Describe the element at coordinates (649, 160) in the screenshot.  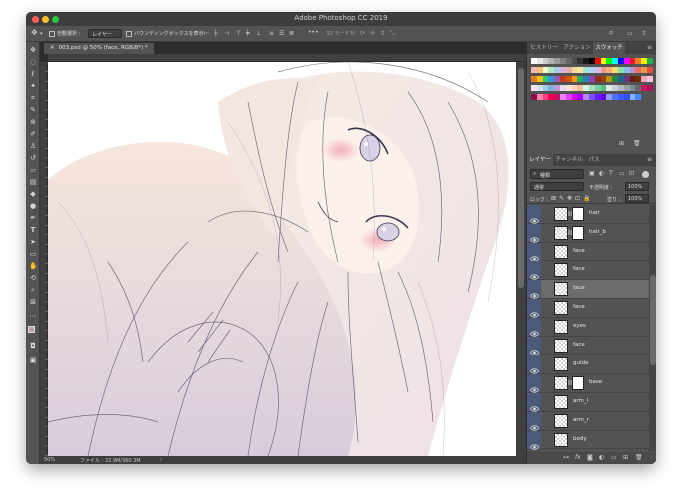
I see `panel-menu-icon: ≡` at that location.